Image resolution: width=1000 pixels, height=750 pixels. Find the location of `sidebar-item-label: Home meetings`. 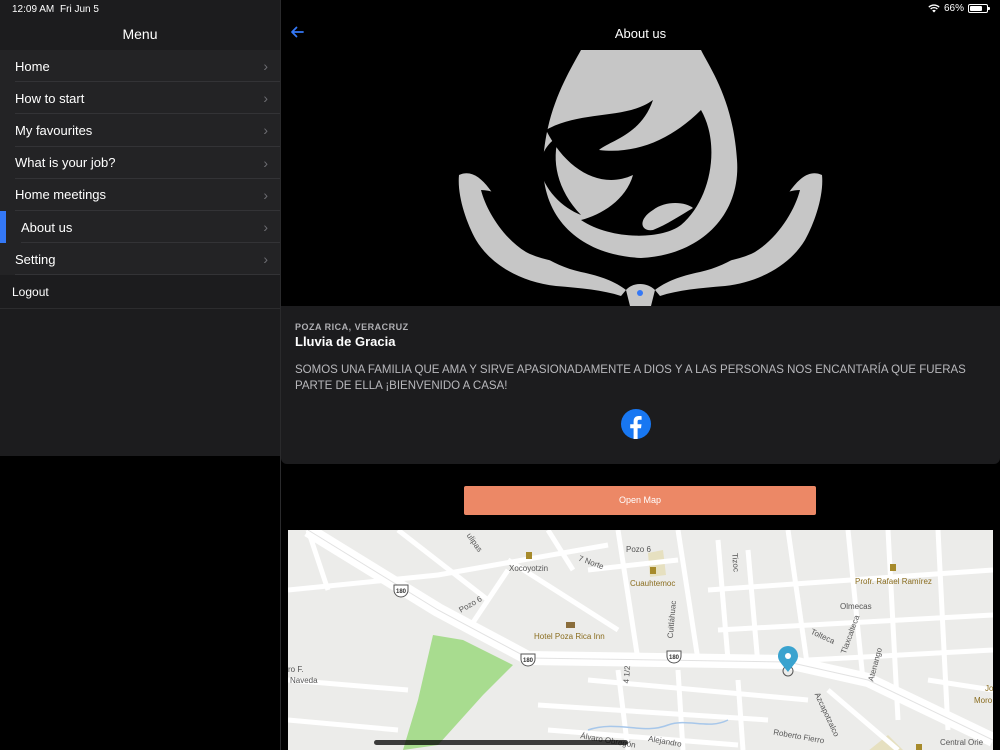

sidebar-item-label: Home meetings is located at coordinates (61, 195).